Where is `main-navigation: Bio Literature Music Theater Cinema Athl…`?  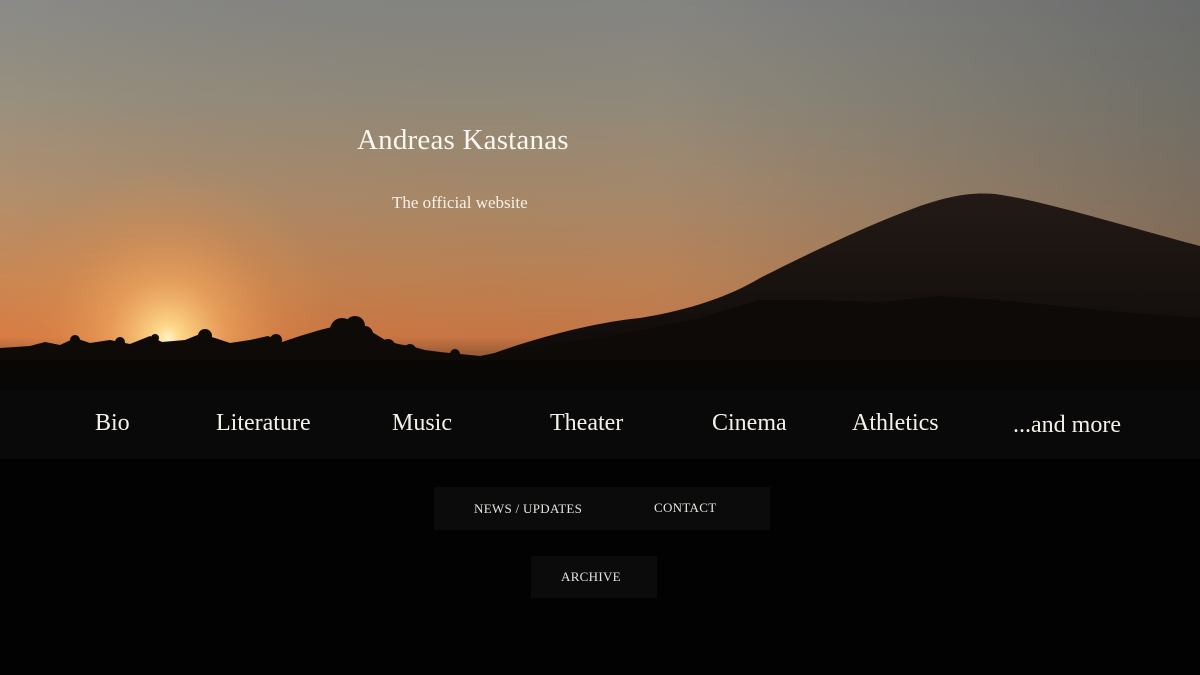
main-navigation: Bio Literature Music Theater Cinema Athl… is located at coordinates (600, 424).